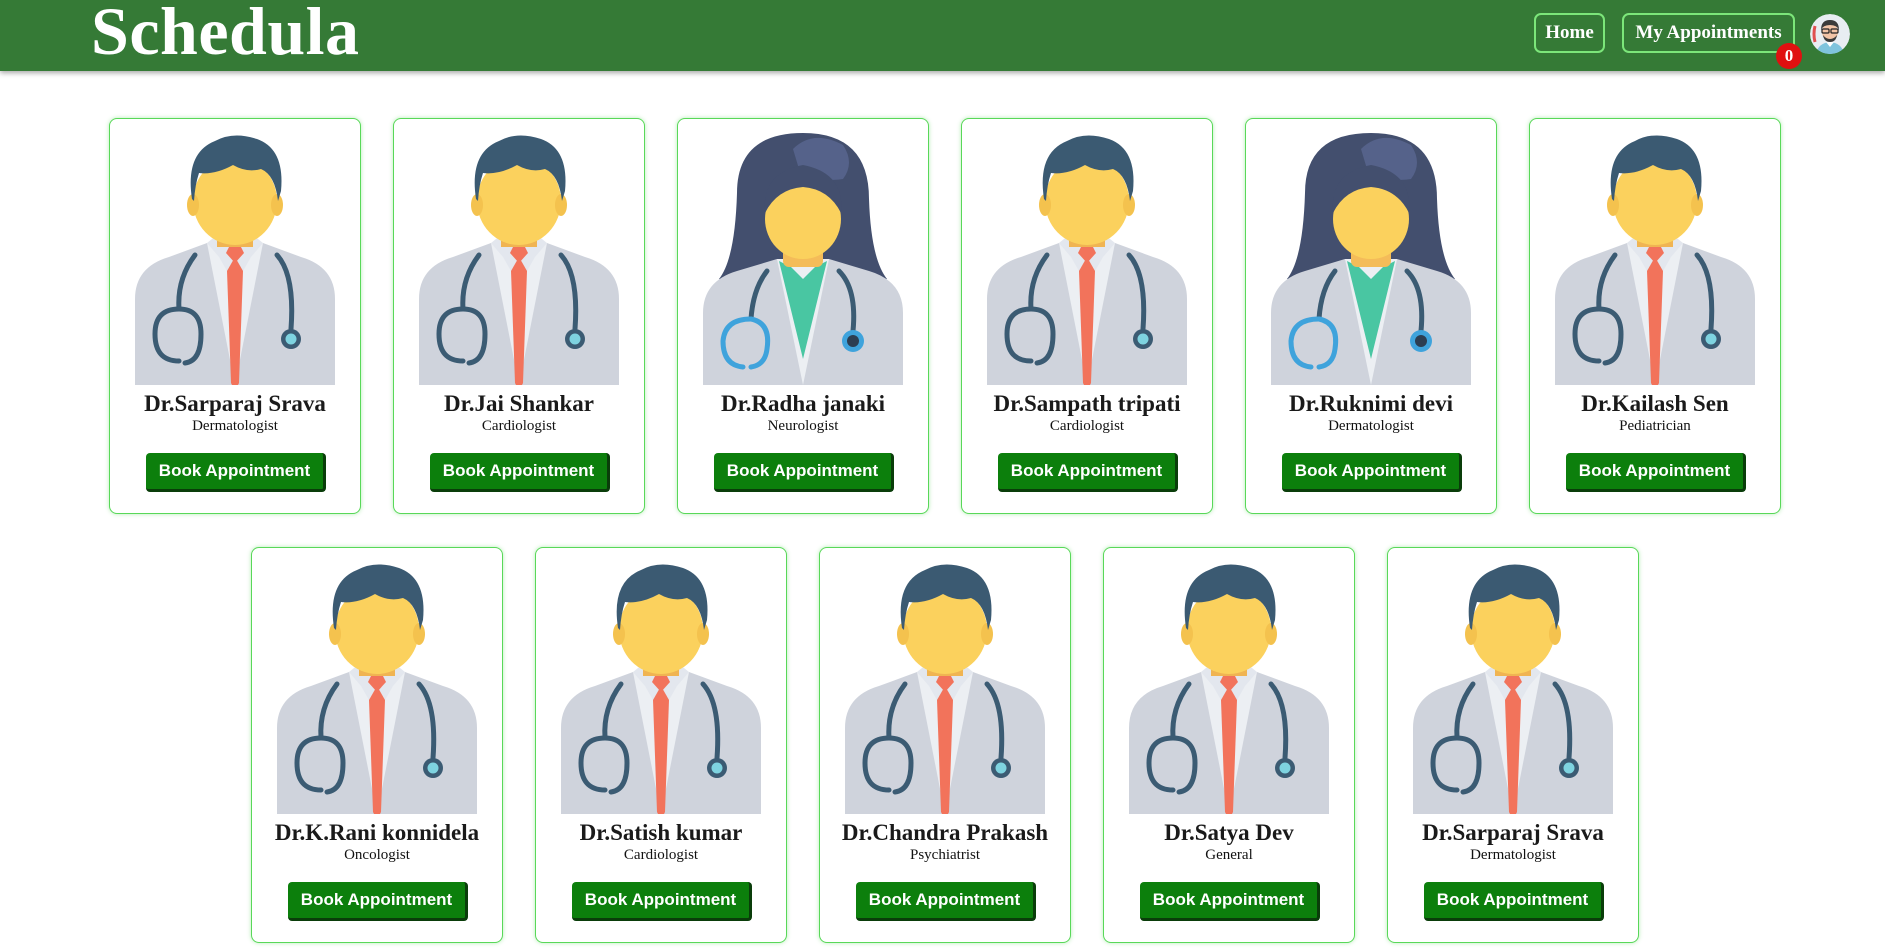  I want to click on top-navbar: Schedula Home My Appointments 0, so click(942, 35).